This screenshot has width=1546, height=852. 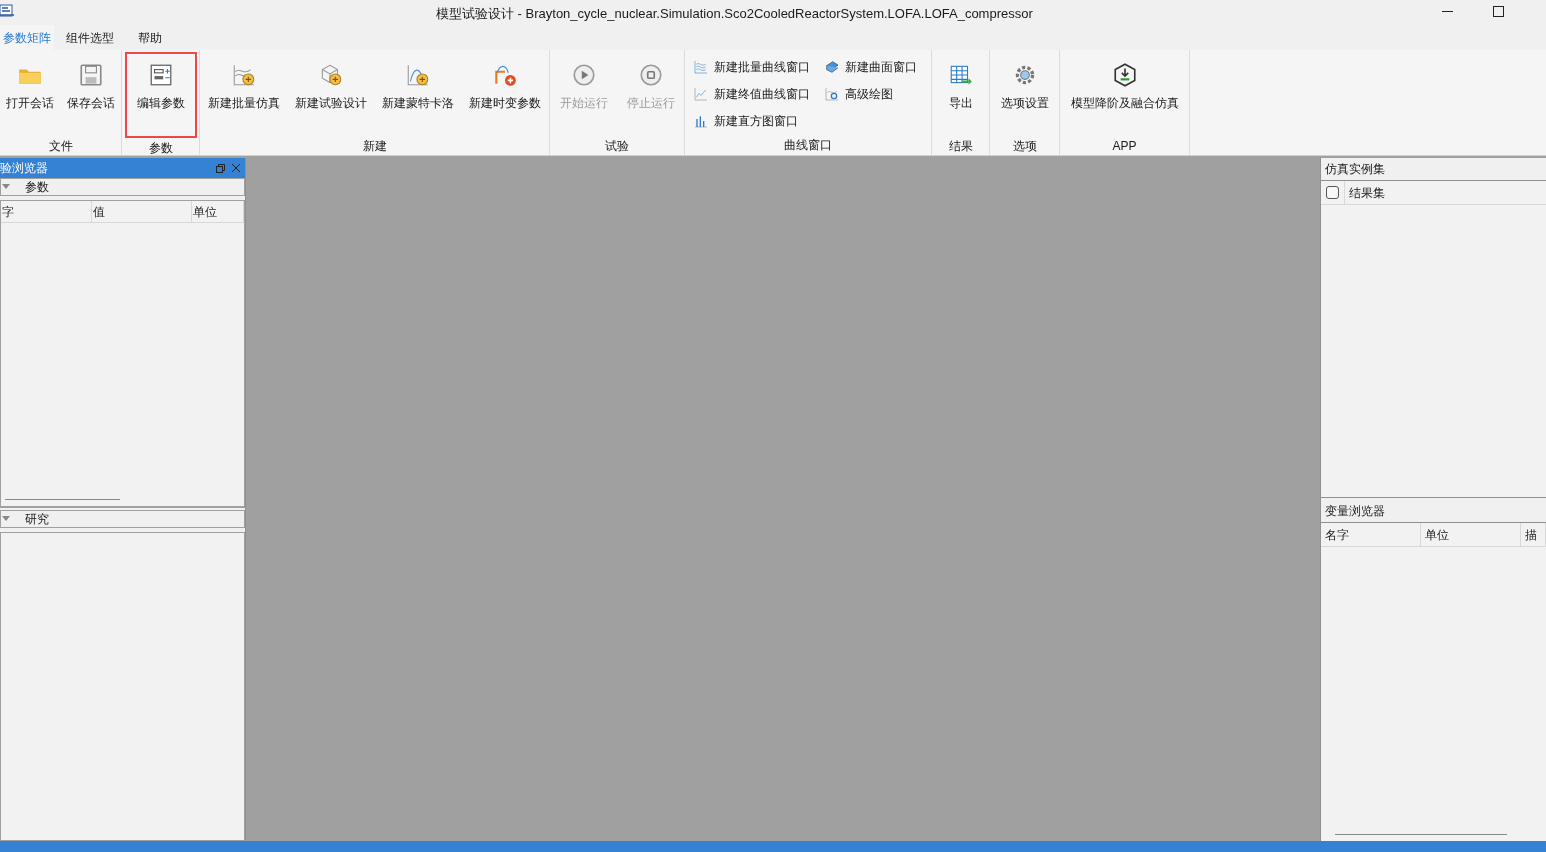 I want to click on chart-gear-icon, so click(x=832, y=94).